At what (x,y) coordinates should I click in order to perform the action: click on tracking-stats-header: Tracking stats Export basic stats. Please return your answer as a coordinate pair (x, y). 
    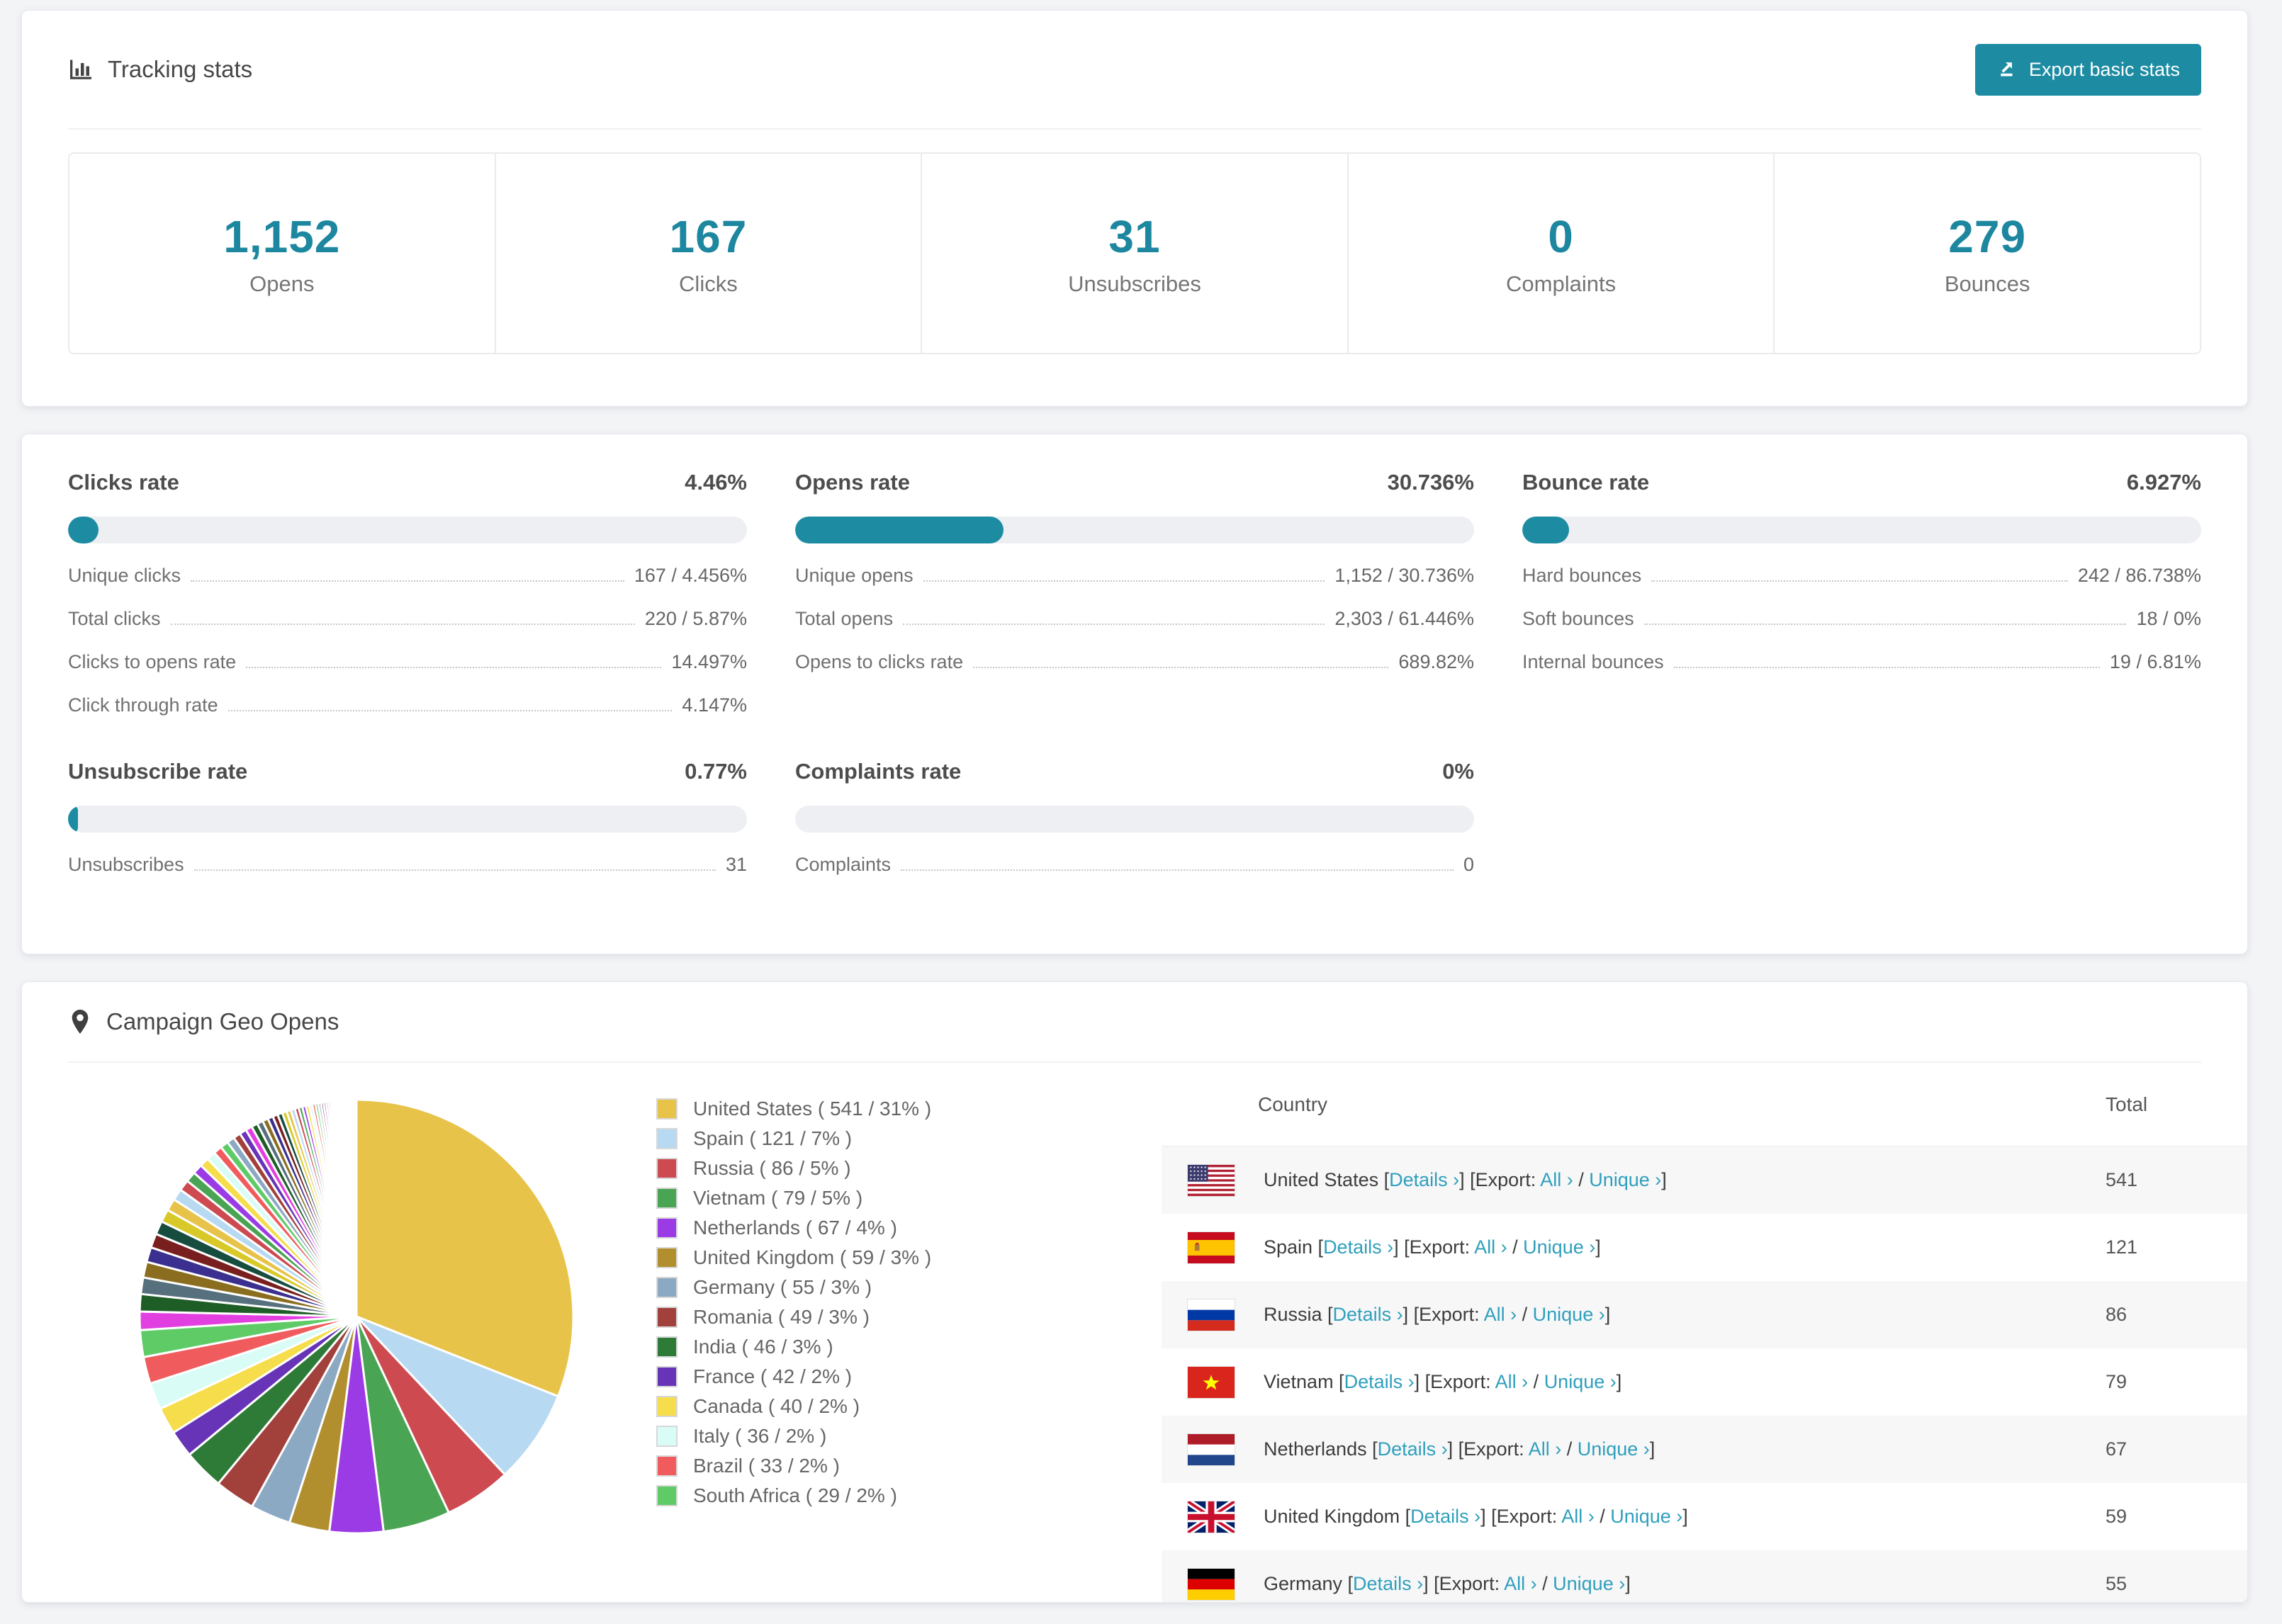
    Looking at the image, I should click on (1134, 70).